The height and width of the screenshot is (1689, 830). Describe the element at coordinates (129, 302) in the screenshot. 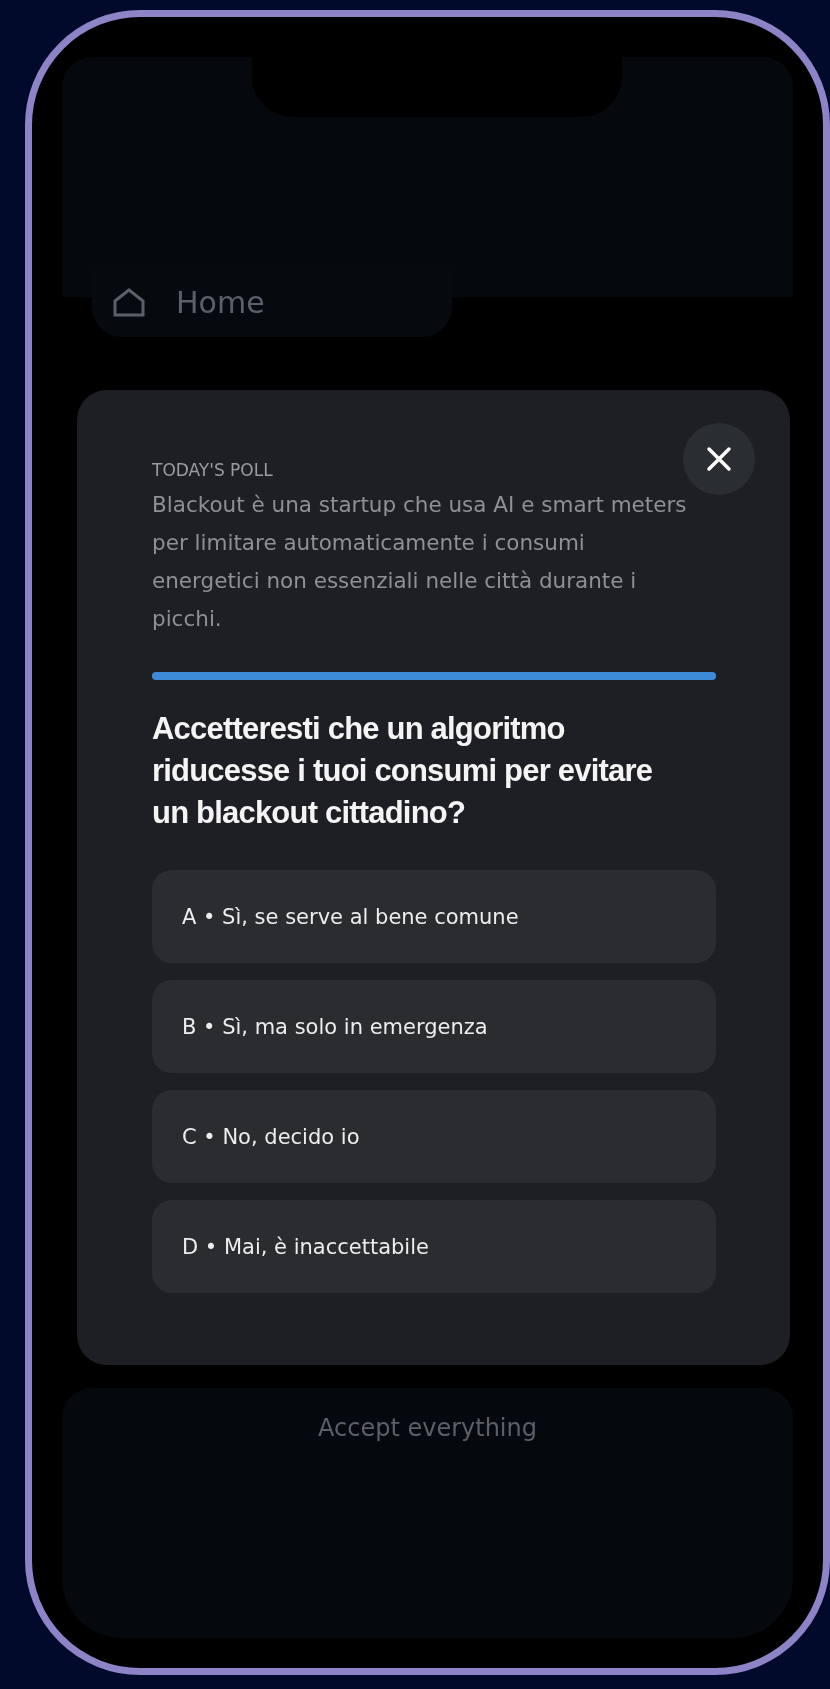

I see `home-icon` at that location.